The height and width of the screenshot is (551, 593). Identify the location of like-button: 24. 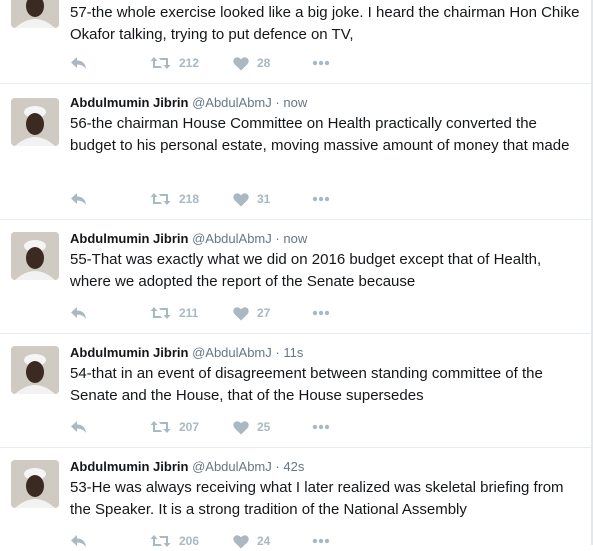
(251, 541).